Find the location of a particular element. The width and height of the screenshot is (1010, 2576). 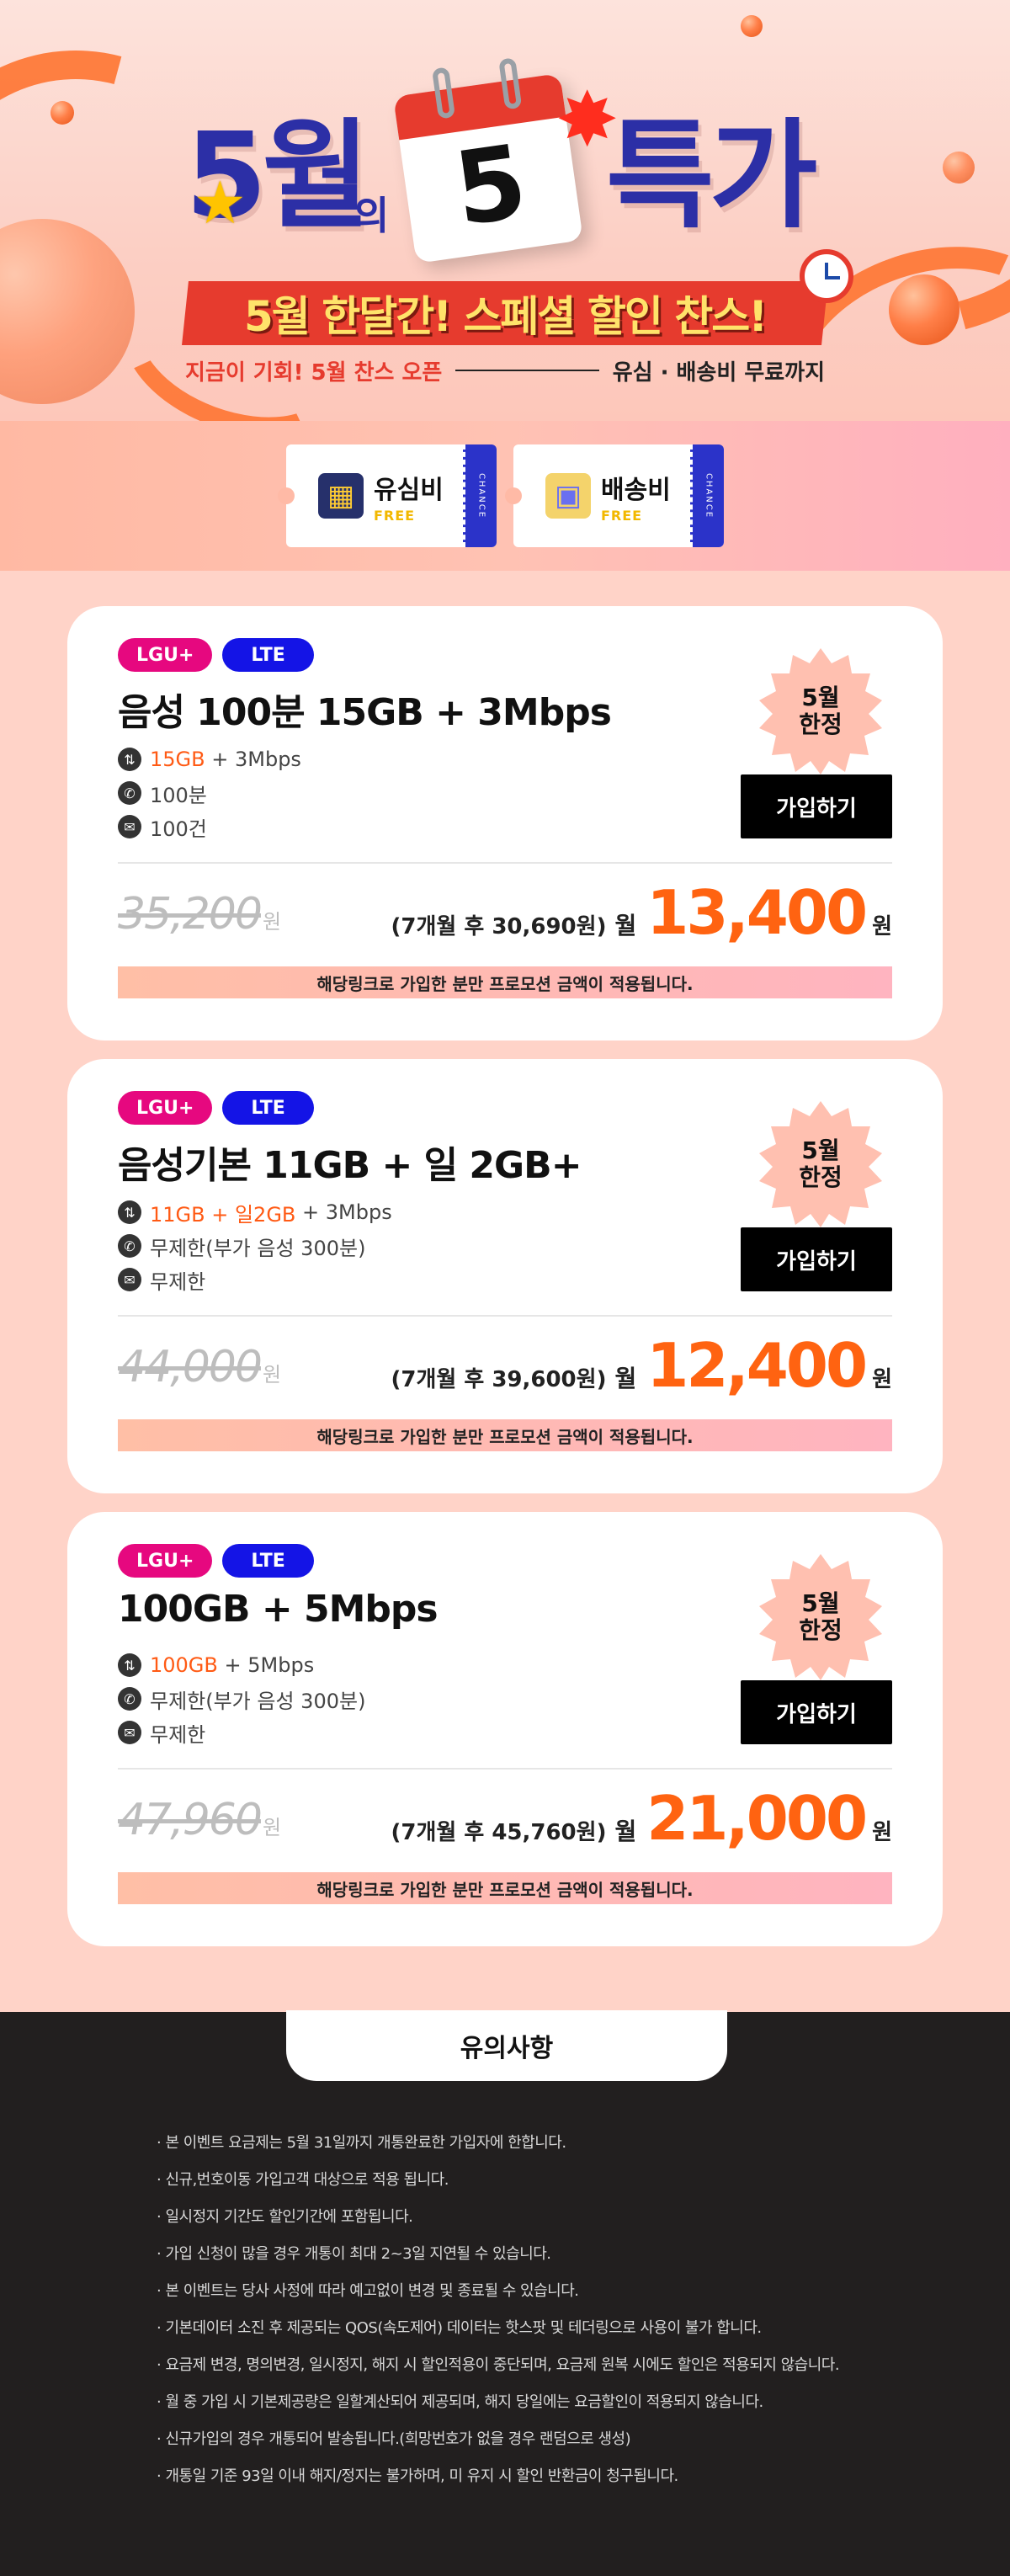

hero-sub-right: 유심 · 배송비 무료까지 is located at coordinates (718, 373).